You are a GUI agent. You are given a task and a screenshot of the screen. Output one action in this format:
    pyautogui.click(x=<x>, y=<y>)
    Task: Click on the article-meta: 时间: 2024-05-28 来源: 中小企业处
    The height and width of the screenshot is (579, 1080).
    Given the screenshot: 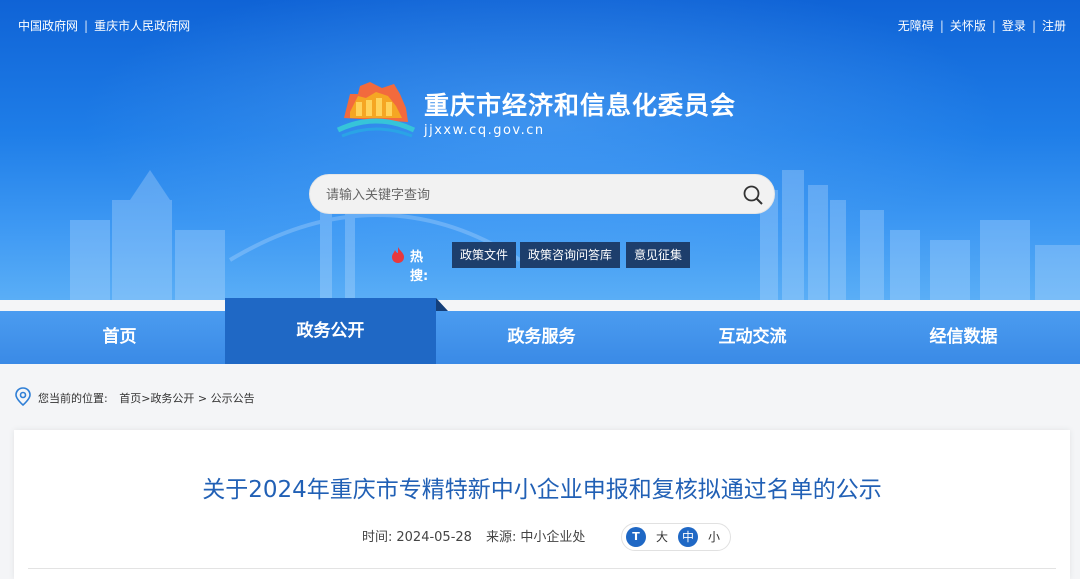 What is the action you would take?
    pyautogui.click(x=475, y=538)
    